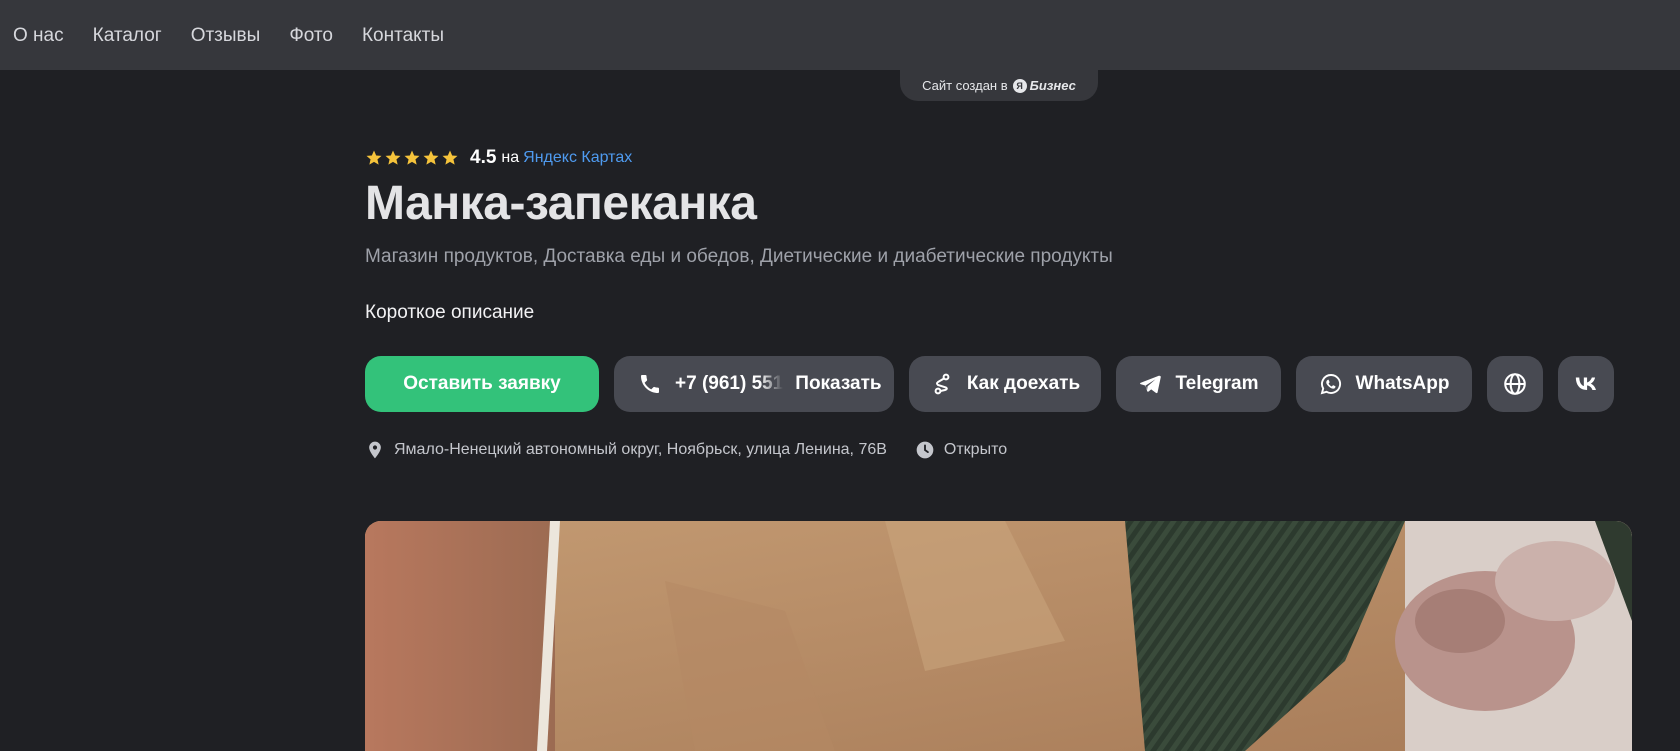  I want to click on show-phone-button: +7 (961) 551 Показать, so click(754, 384).